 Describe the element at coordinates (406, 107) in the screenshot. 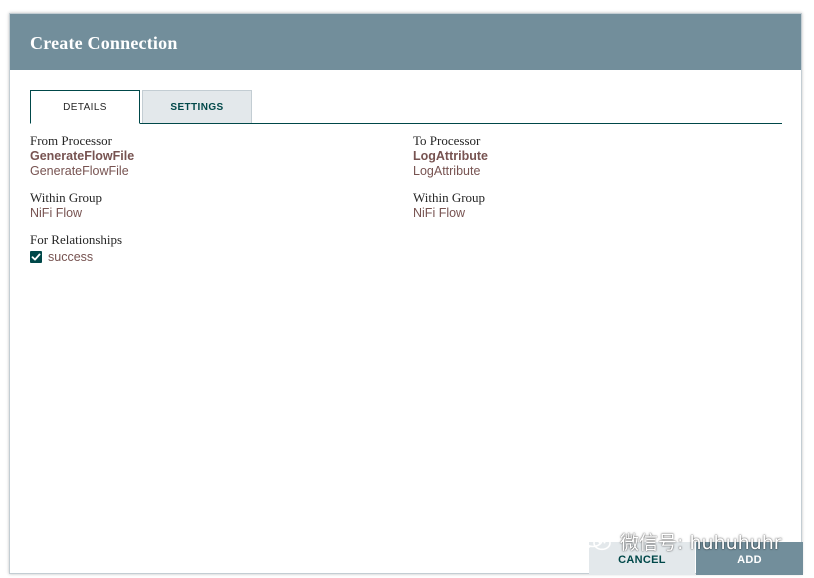

I see `tab-bar: DETAILS SETTINGS` at that location.